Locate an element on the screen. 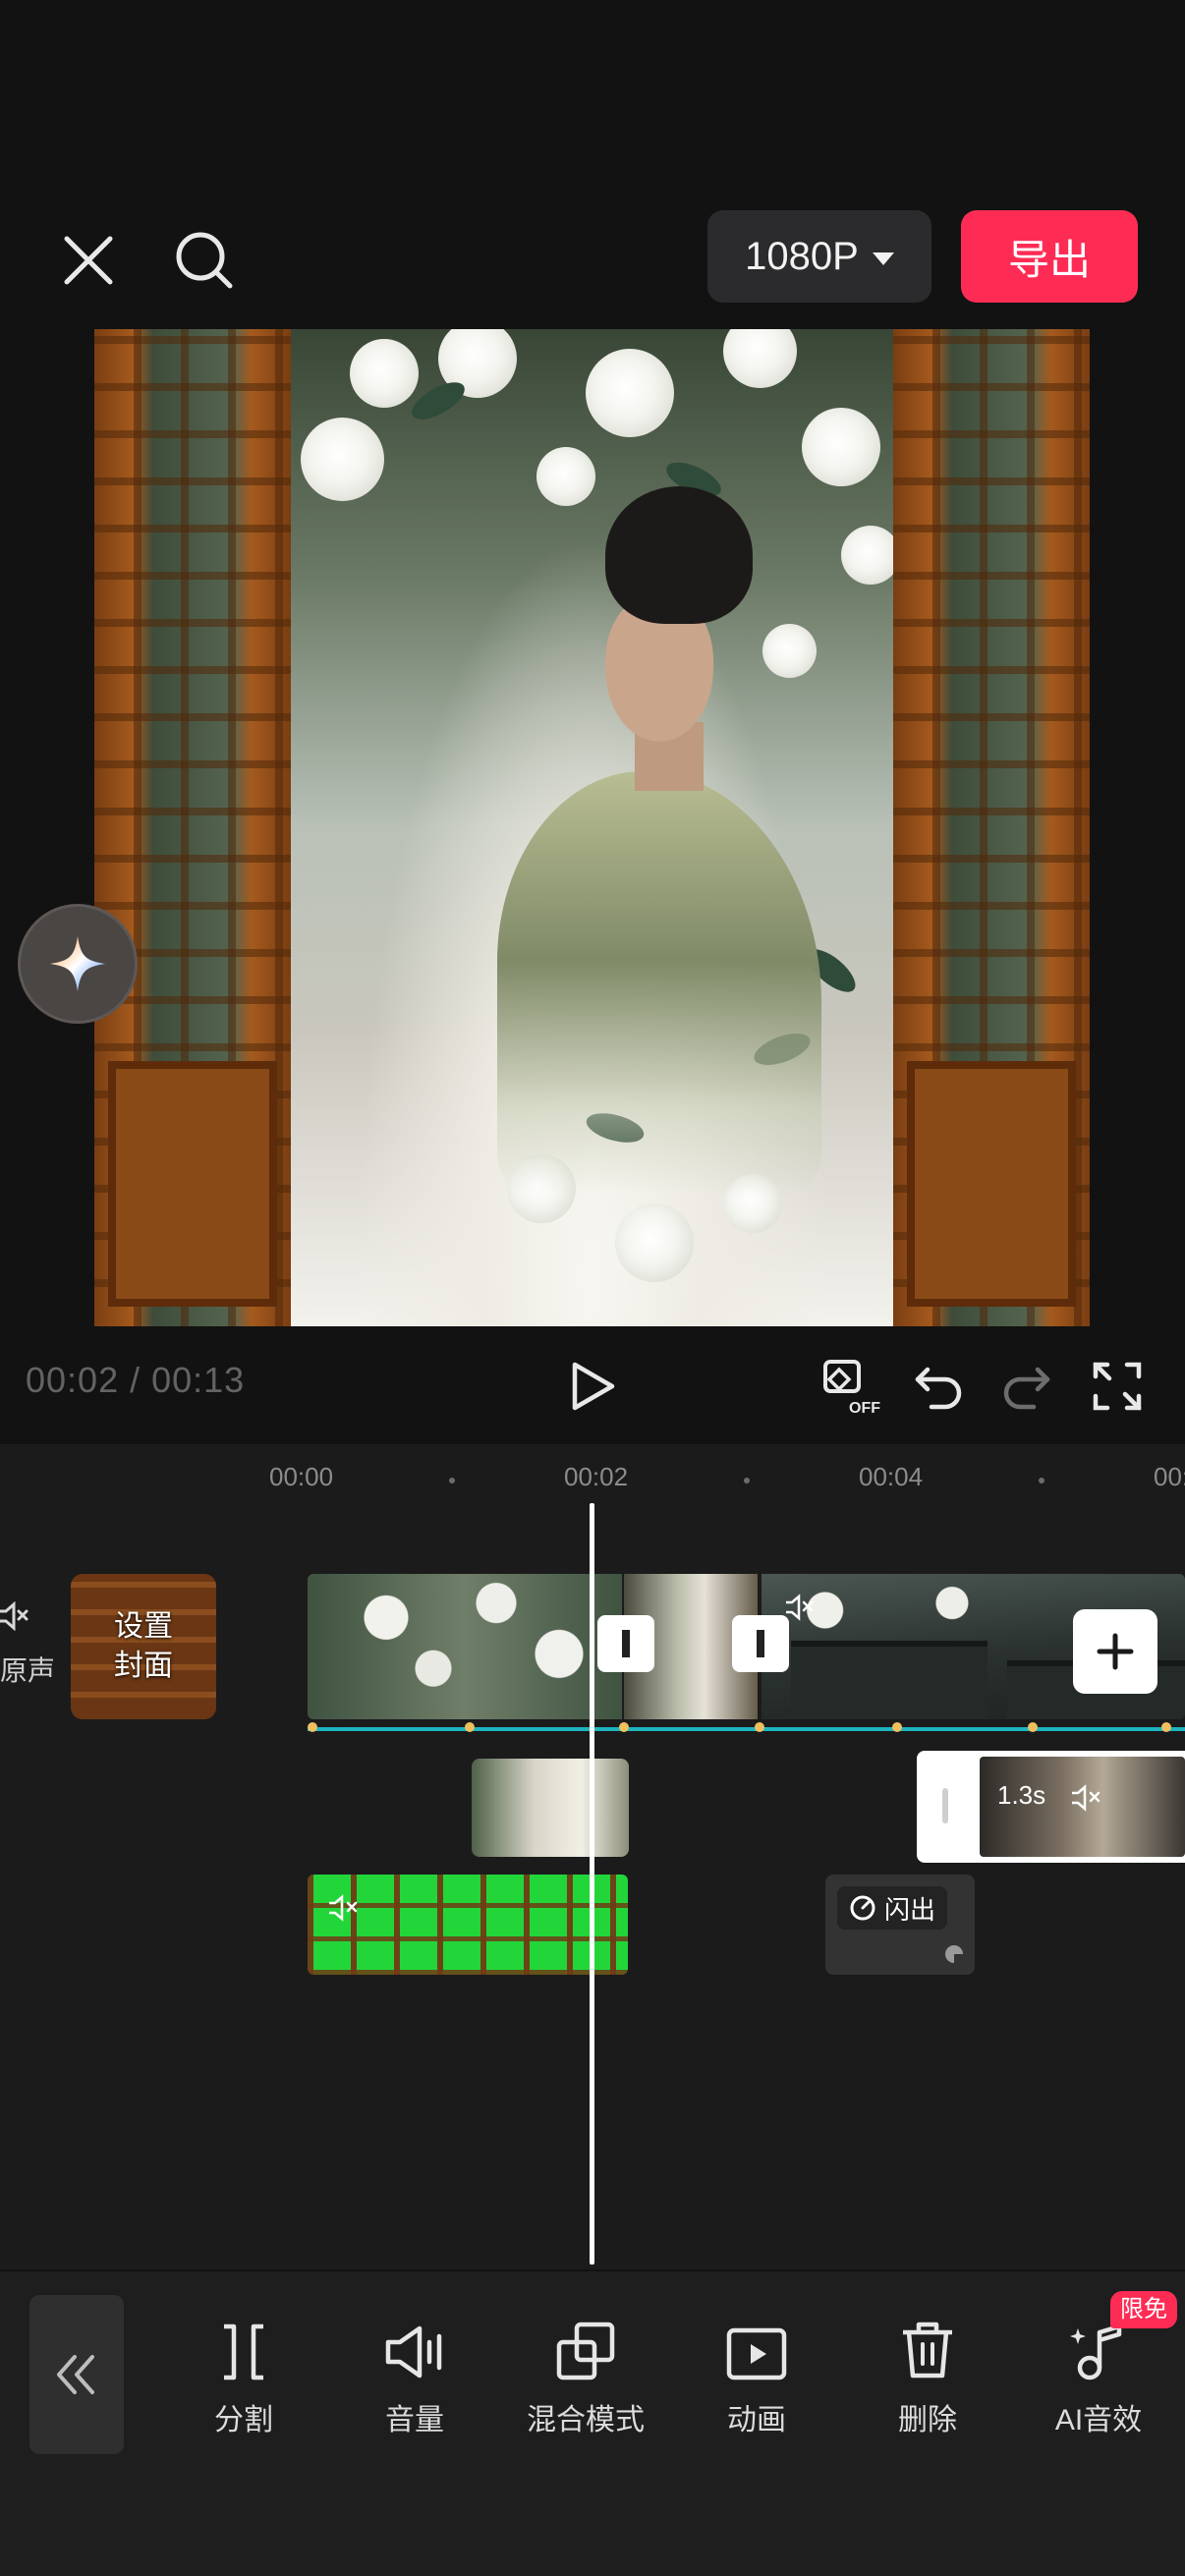 The height and width of the screenshot is (2576, 1185). tool-label: 混合模式 is located at coordinates (586, 2420).